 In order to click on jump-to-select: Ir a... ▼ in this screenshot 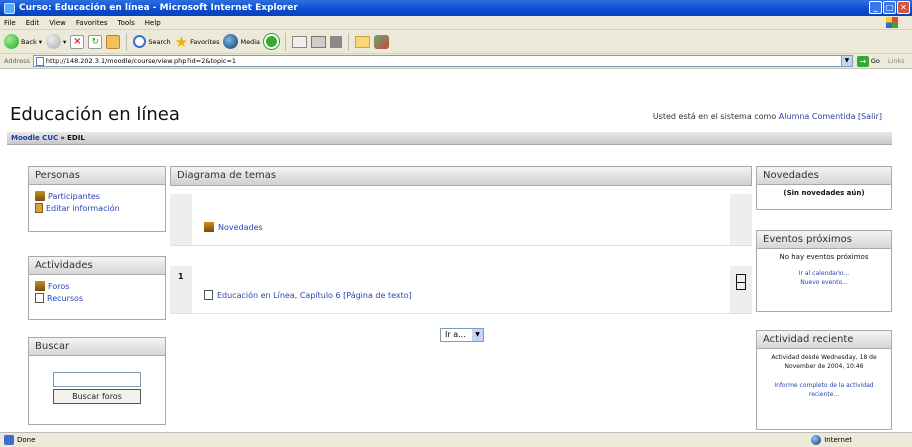, I will do `click(462, 335)`.